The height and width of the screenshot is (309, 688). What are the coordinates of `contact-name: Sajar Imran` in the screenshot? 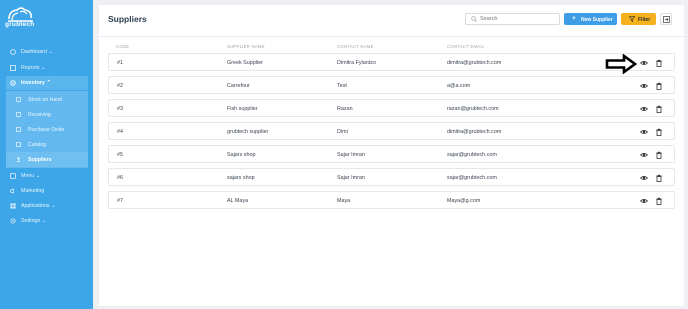 It's located at (351, 155).